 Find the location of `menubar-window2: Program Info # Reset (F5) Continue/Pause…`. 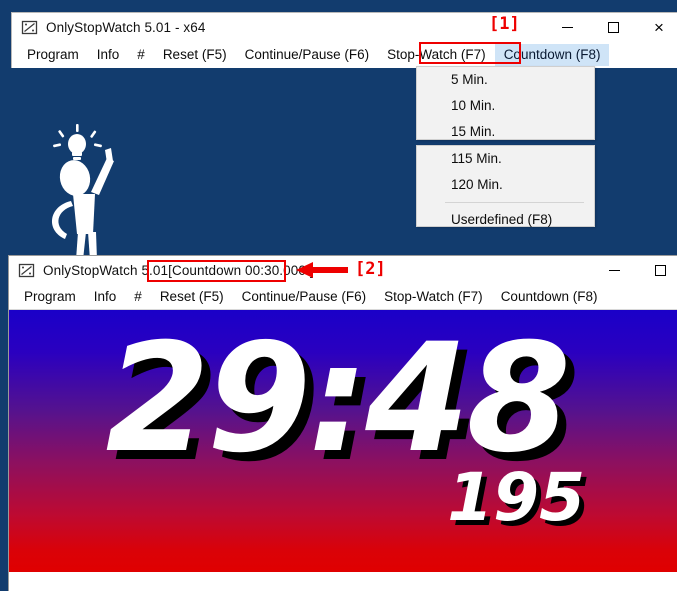

menubar-window2: Program Info # Reset (F5) Continue/Pause… is located at coordinates (343, 297).